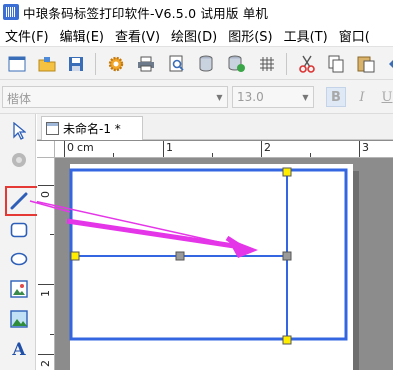  I want to click on format-toolbar: 楷体 ▼ 13.0 ▼ B I U, so click(196, 97).